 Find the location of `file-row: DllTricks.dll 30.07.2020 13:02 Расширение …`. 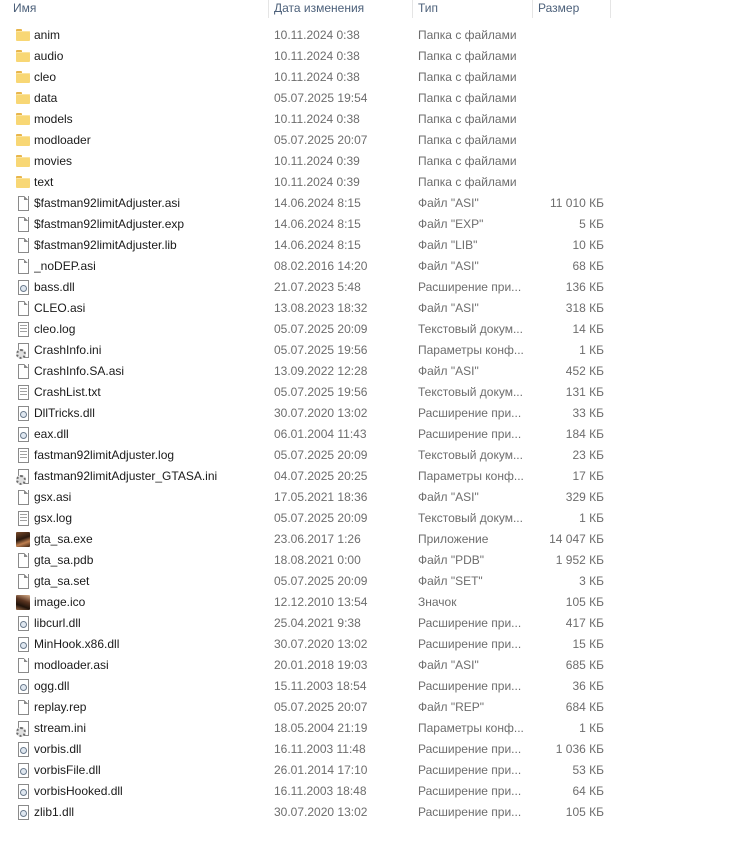

file-row: DllTricks.dll 30.07.2020 13:02 Расширение … is located at coordinates (371, 413).